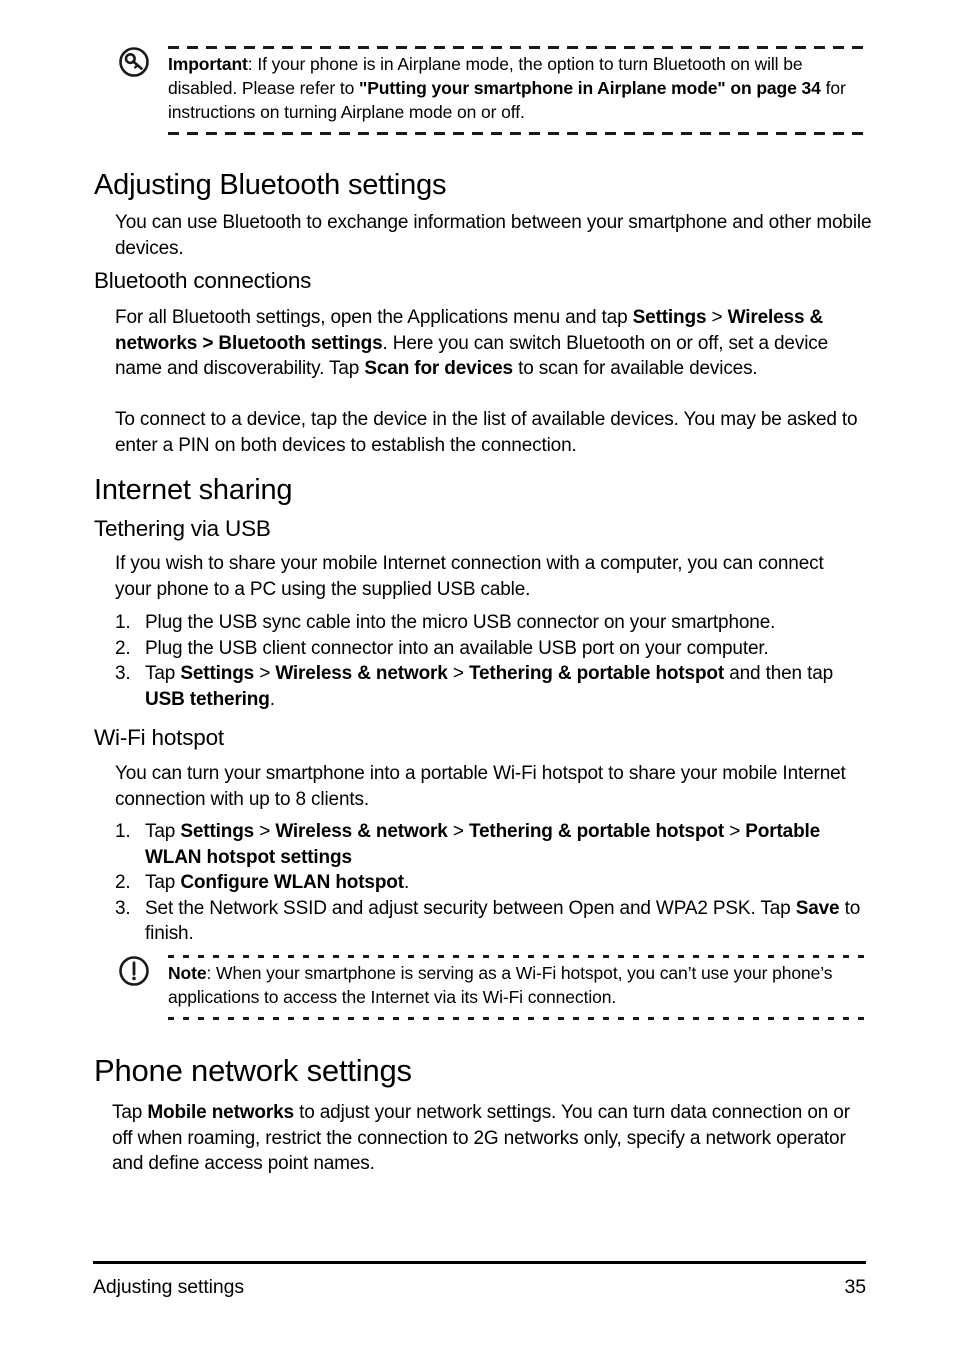  Describe the element at coordinates (497, 883) in the screenshot. I see `list-item: Tap Configure WLAN hotspot.` at that location.